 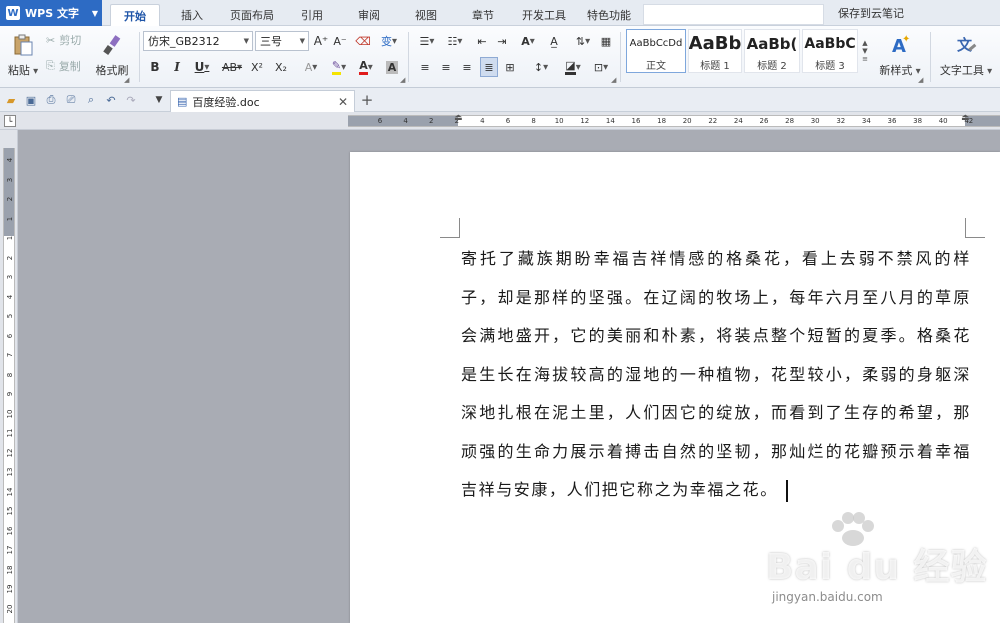 What do you see at coordinates (111, 100) in the screenshot?
I see `undo-icon: ↶` at bounding box center [111, 100].